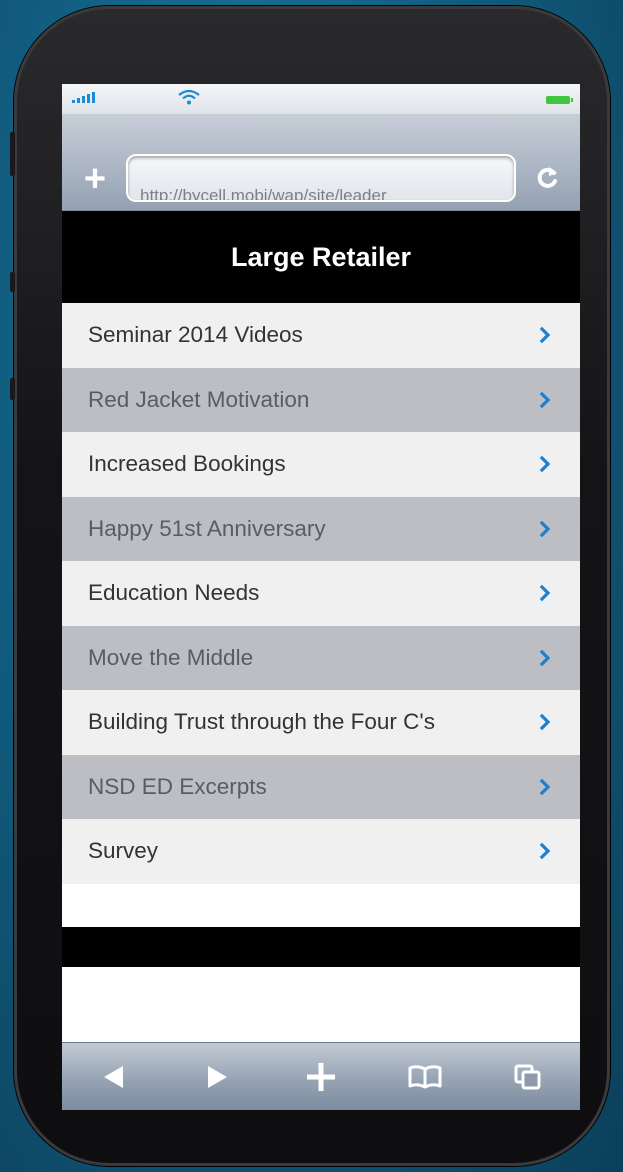  I want to click on page-title: Large Retailer, so click(321, 257).